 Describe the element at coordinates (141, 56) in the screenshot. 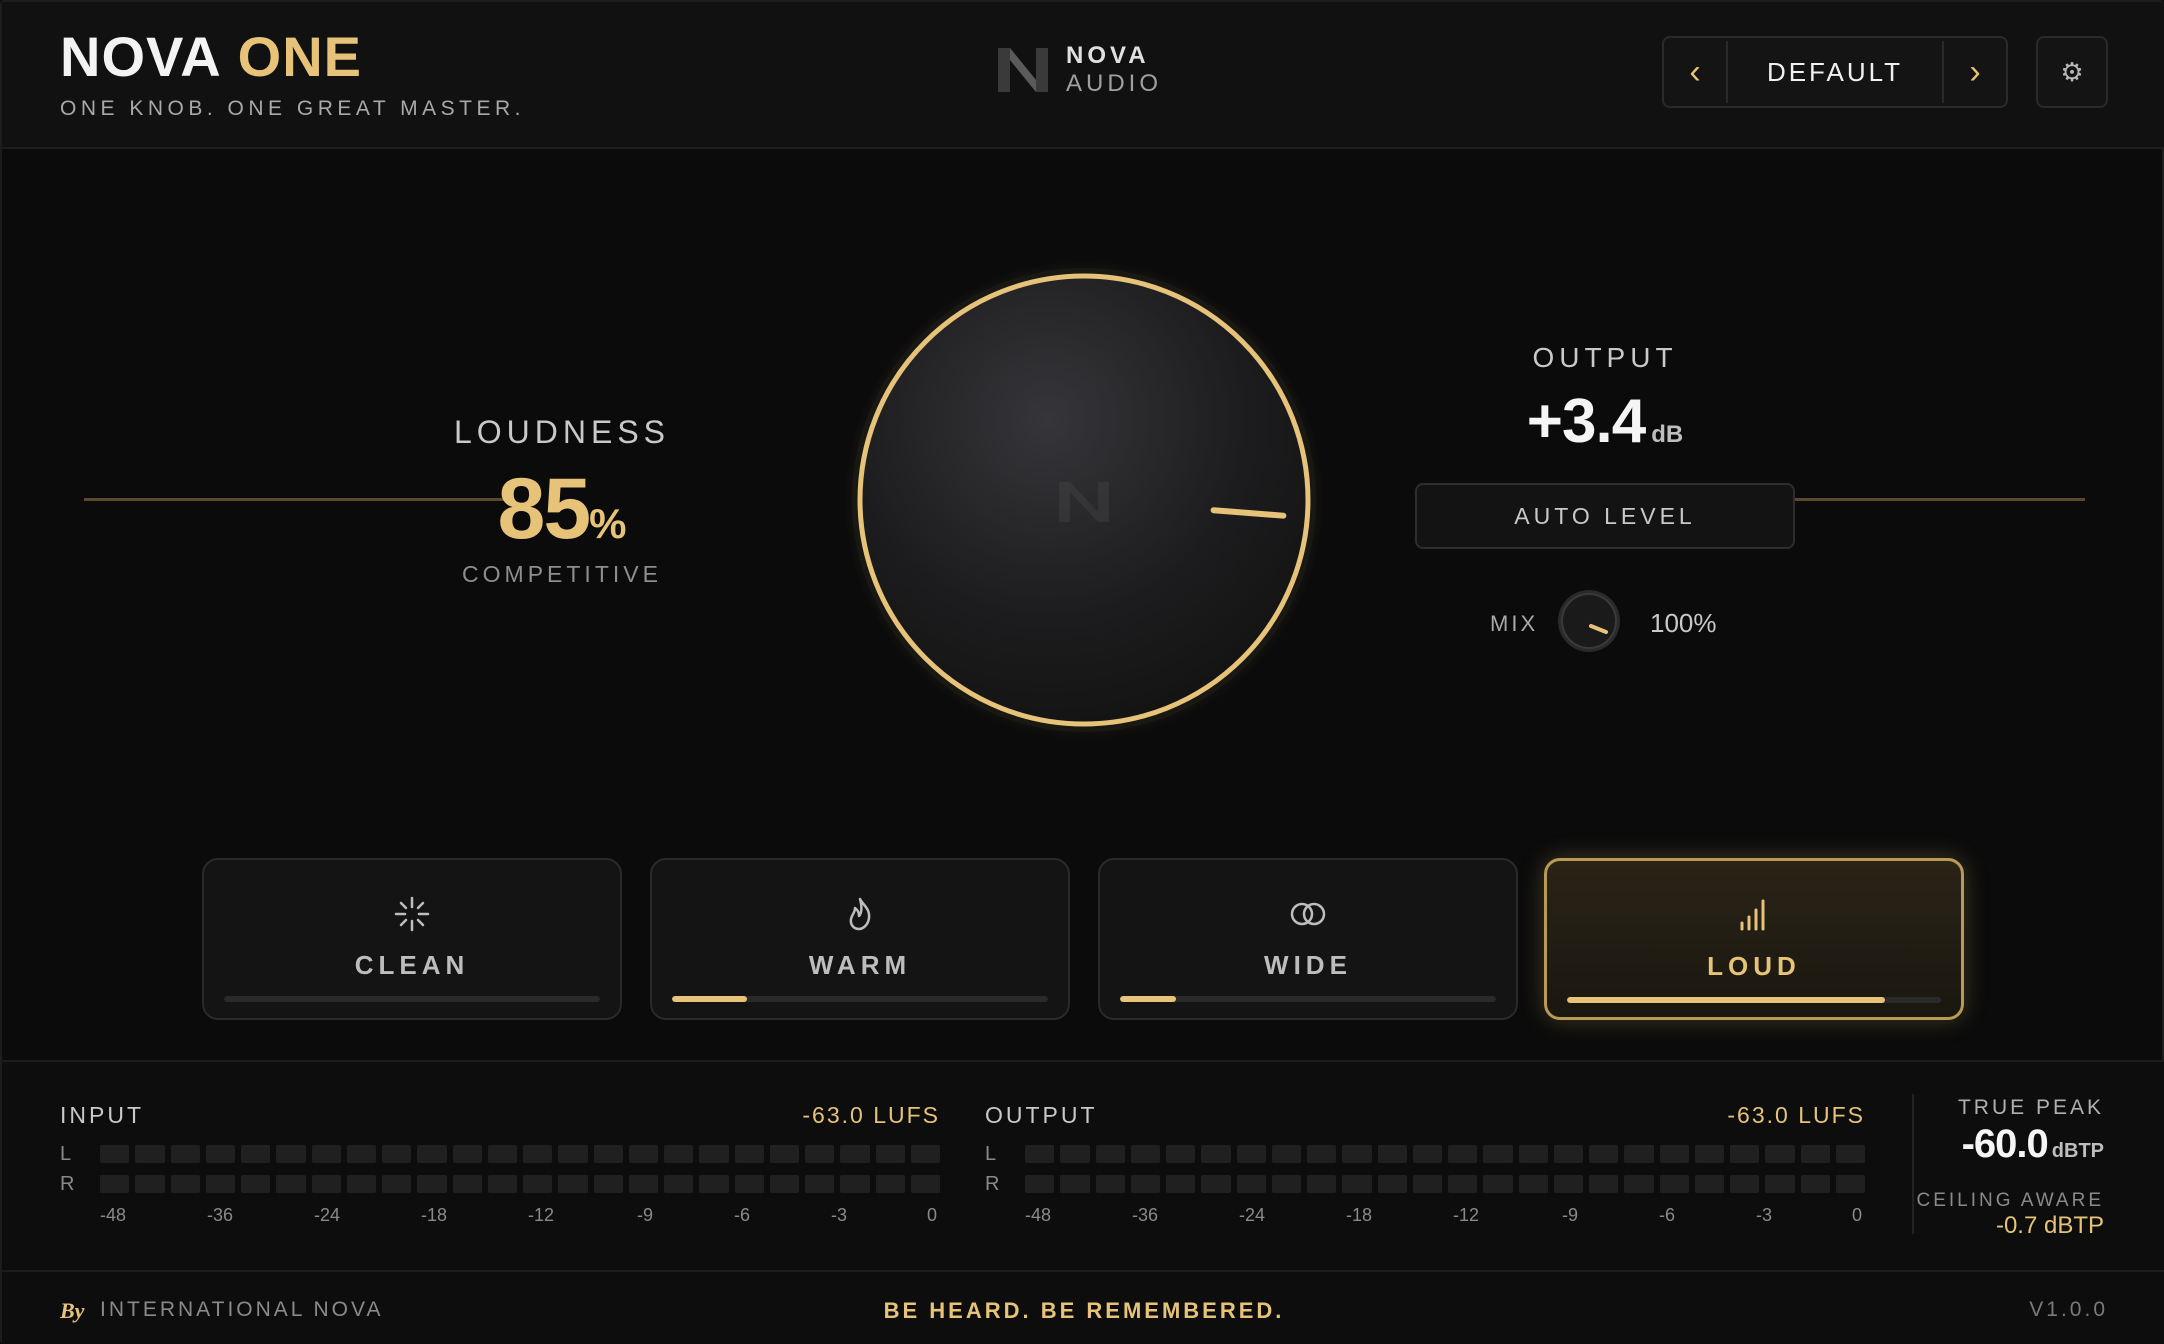

I see `app-title-nova: NOVA` at that location.